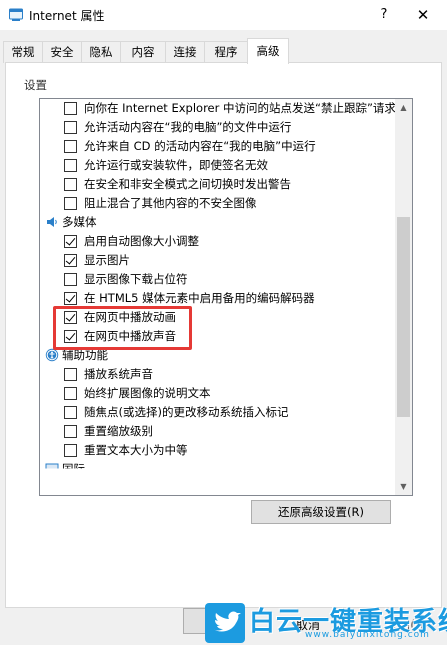 Image resolution: width=447 pixels, height=645 pixels. I want to click on tab-security: 安全, so click(62, 52).